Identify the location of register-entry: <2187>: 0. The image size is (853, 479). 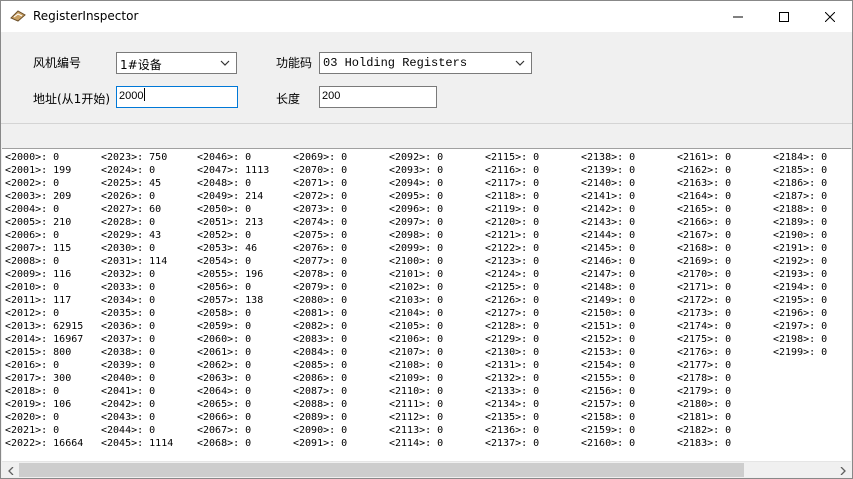
(800, 196).